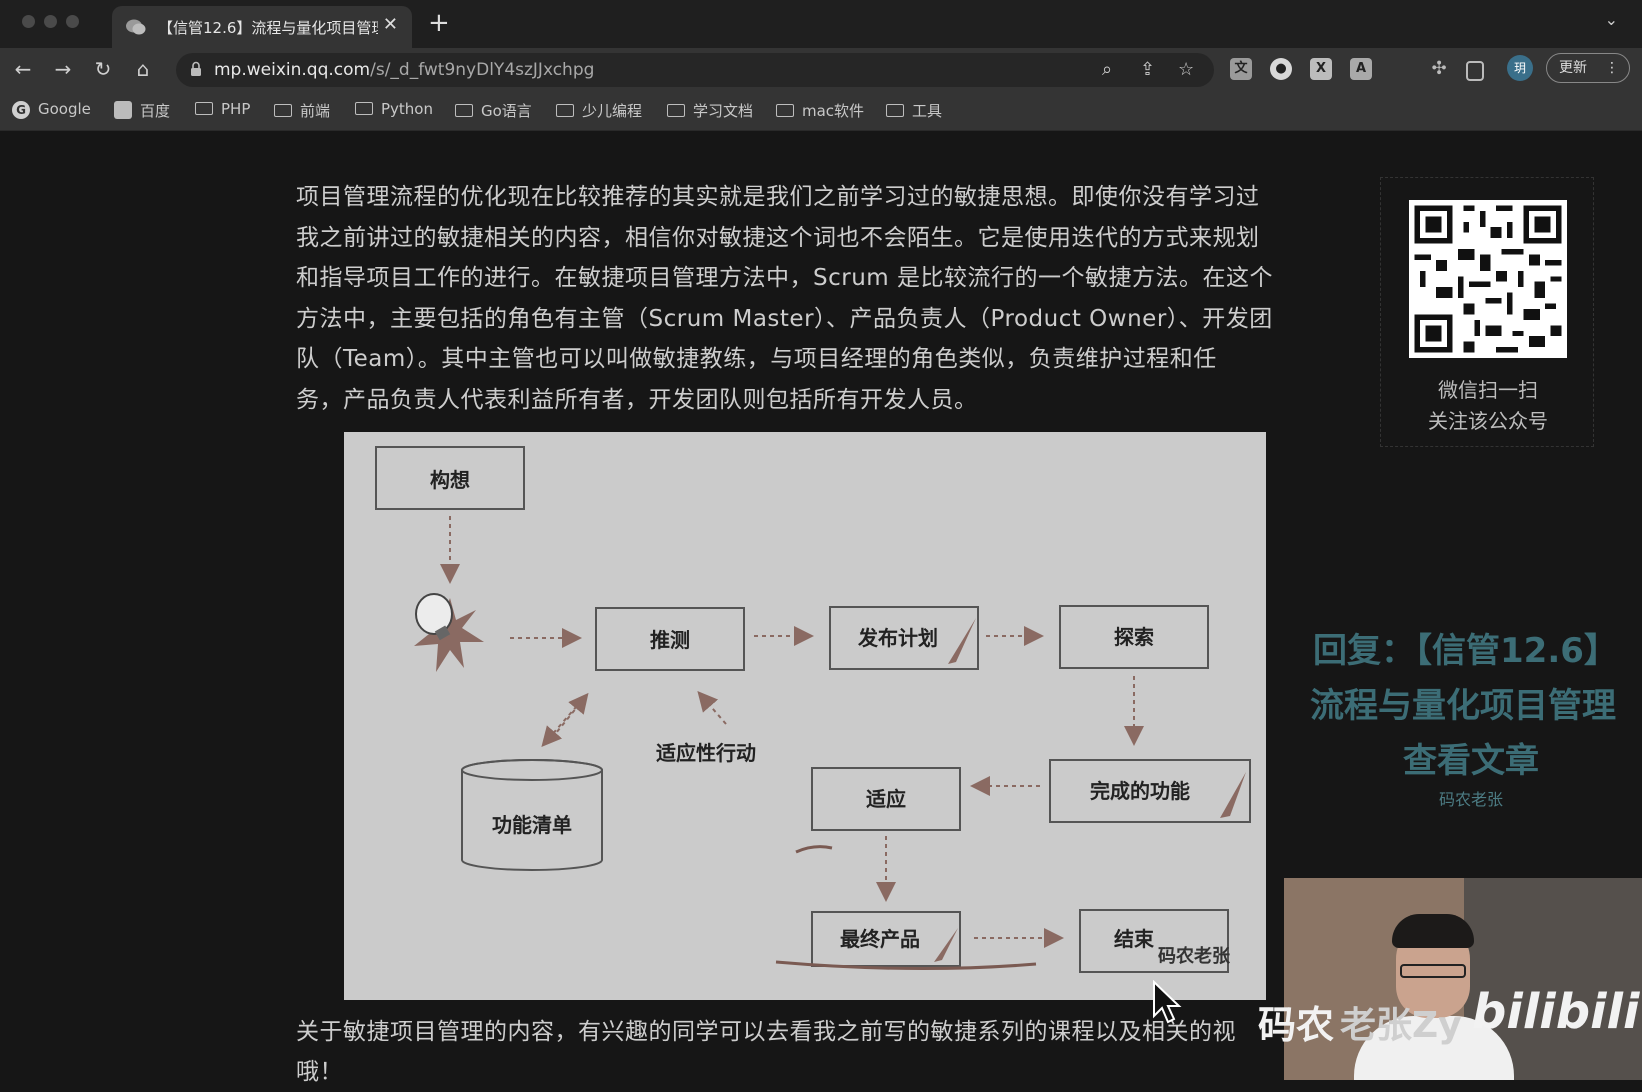 Image resolution: width=1642 pixels, height=1092 pixels. What do you see at coordinates (833, 111) in the screenshot?
I see `bookmark-label: mac软件` at bounding box center [833, 111].